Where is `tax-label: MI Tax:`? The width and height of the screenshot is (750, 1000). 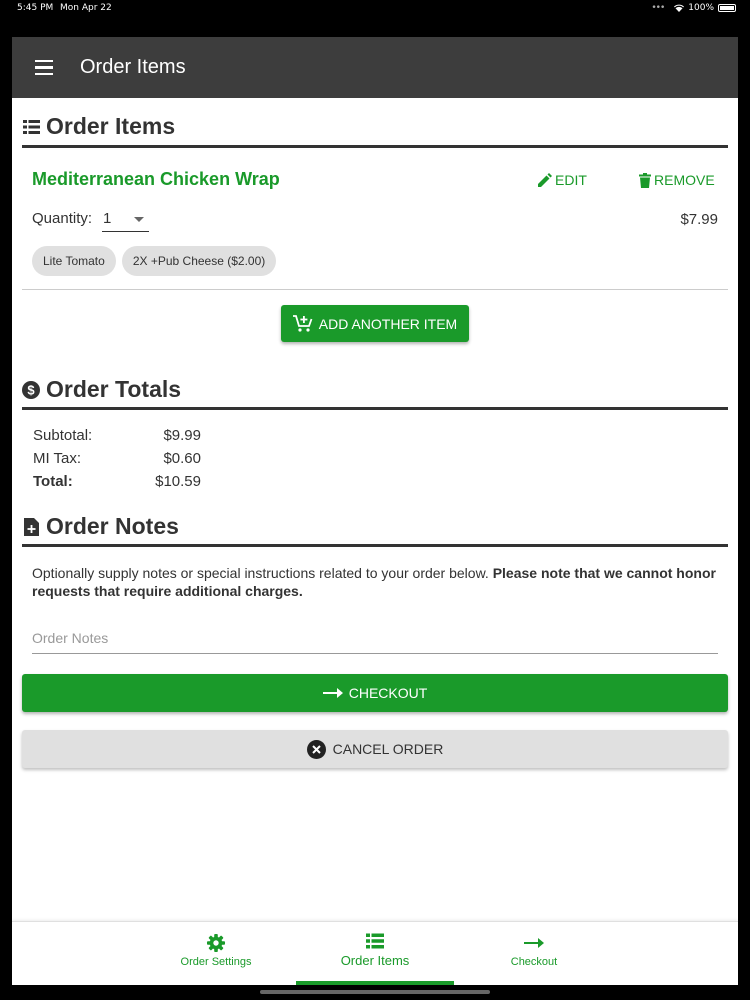
tax-label: MI Tax: is located at coordinates (57, 458).